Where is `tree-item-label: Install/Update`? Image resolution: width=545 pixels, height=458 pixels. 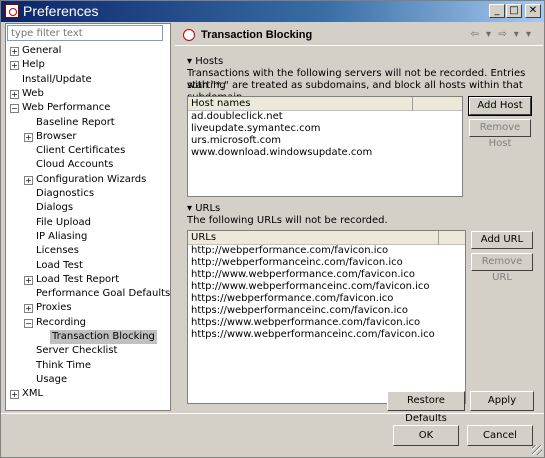
tree-item-label: Install/Update is located at coordinates (57, 79).